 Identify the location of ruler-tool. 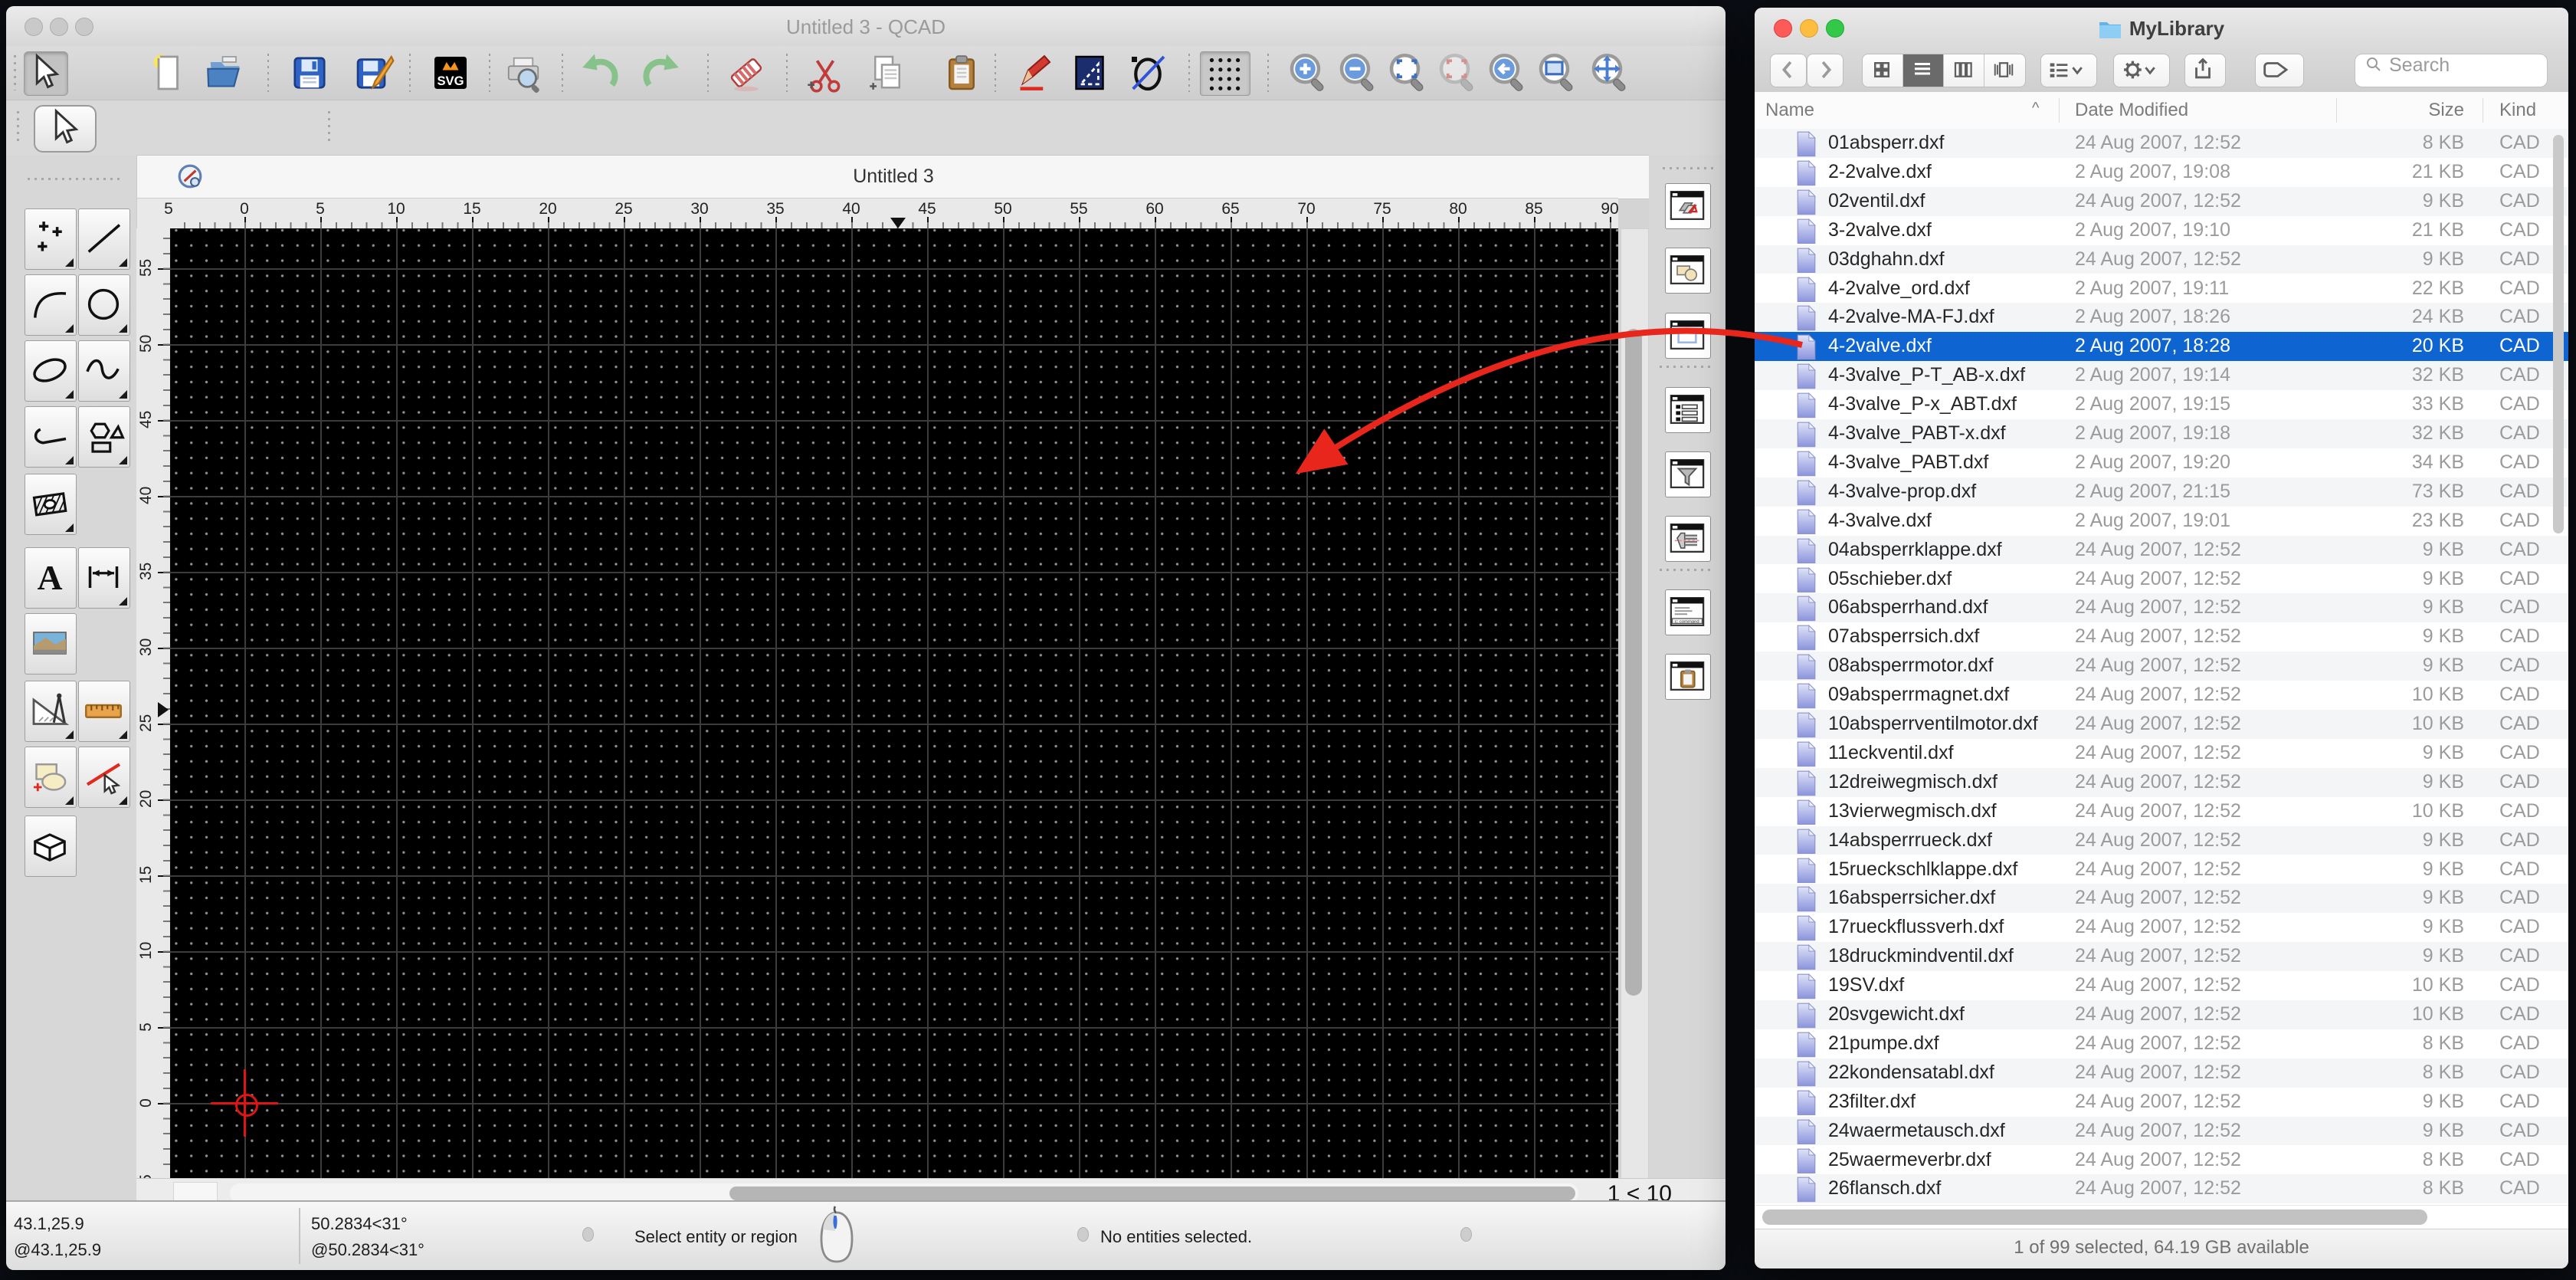
(104, 711).